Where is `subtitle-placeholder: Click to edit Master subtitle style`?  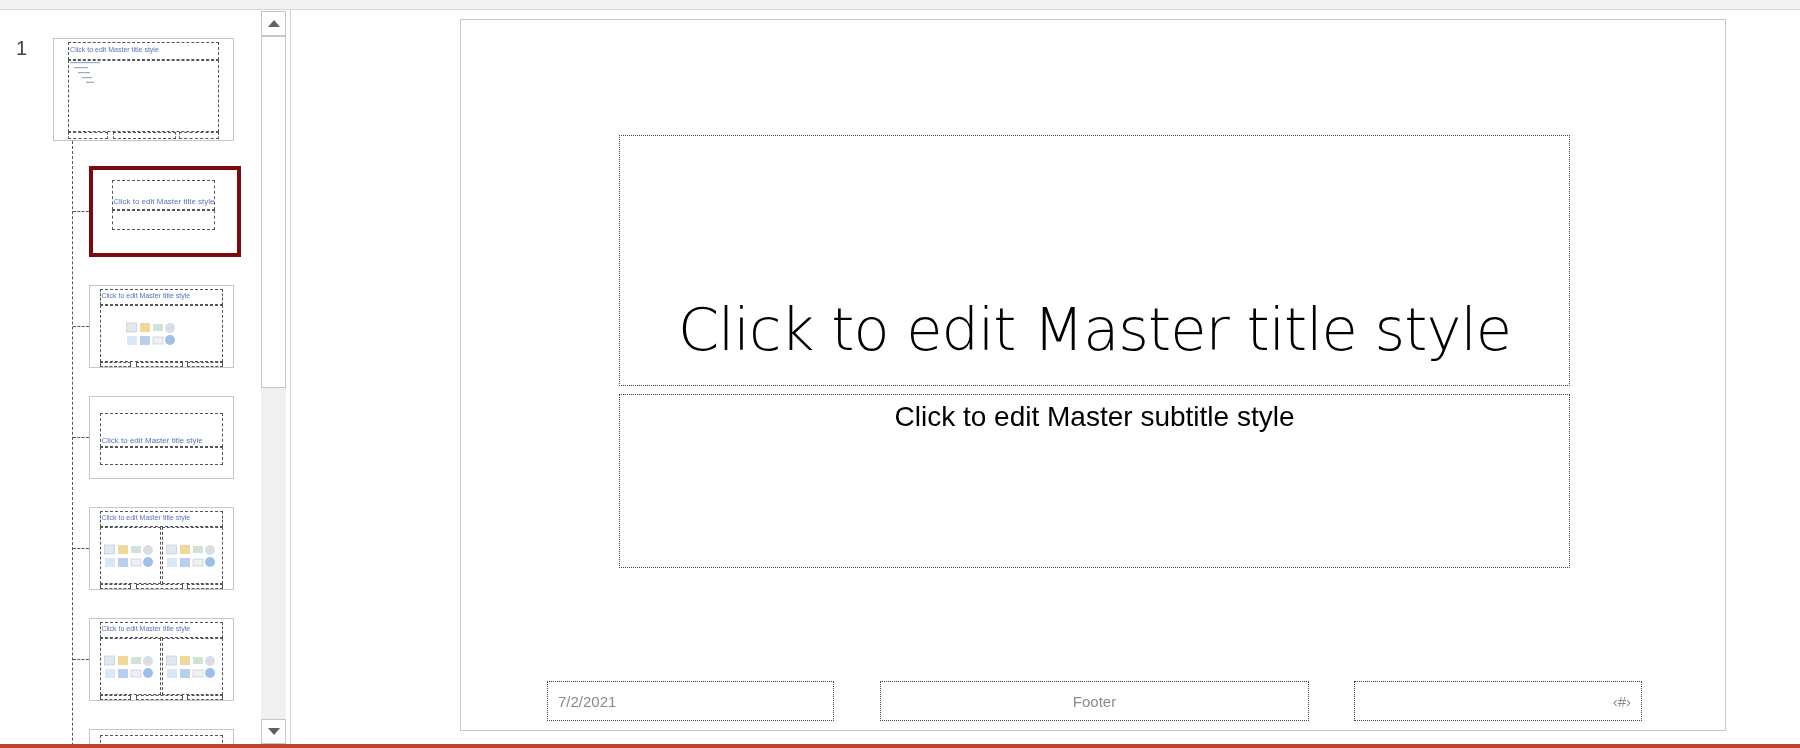
subtitle-placeholder: Click to edit Master subtitle style is located at coordinates (1094, 481).